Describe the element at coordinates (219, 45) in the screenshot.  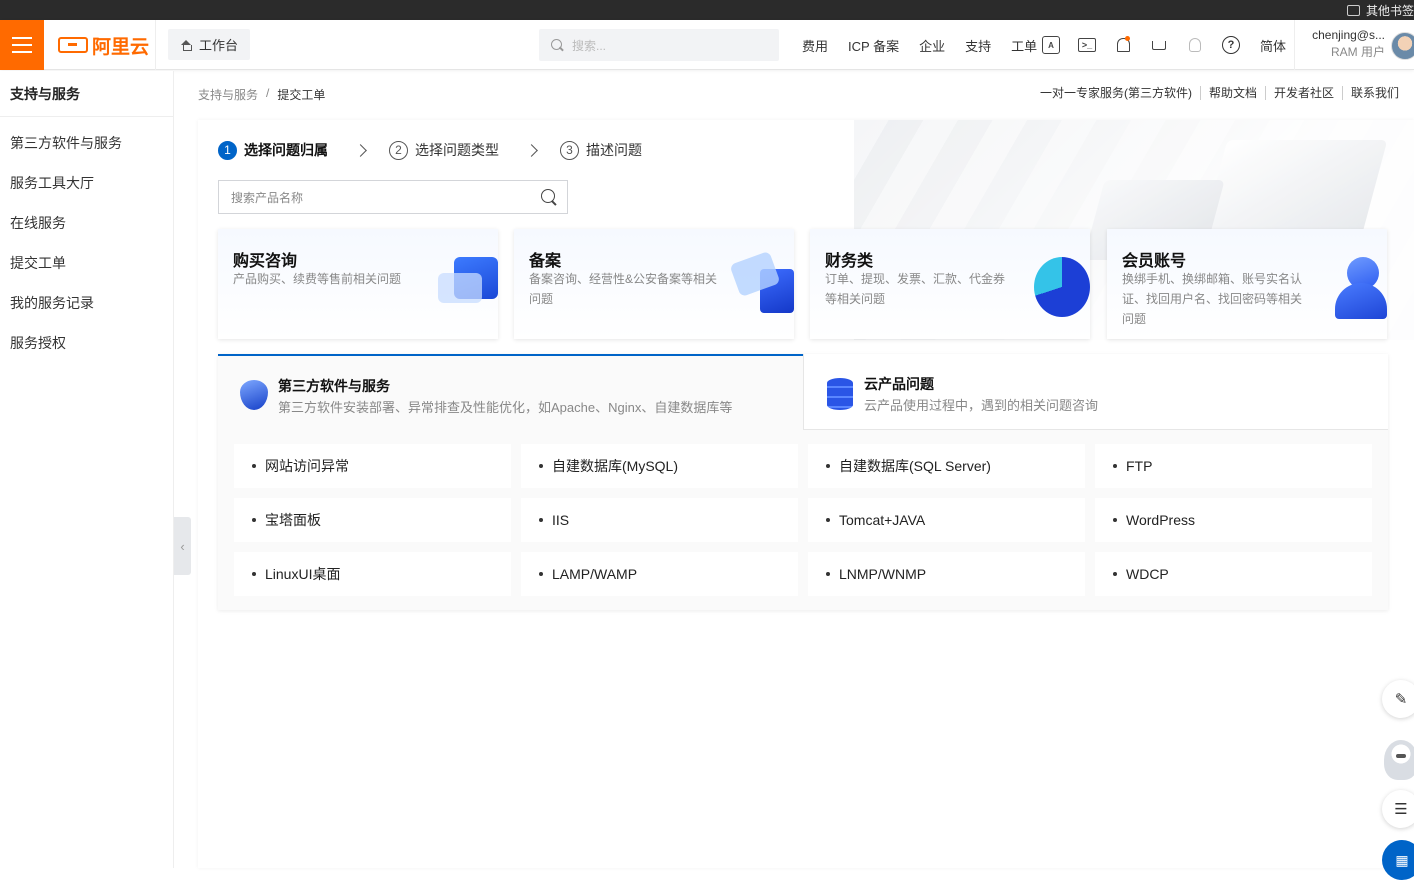
I see `workbench-label: 工作台` at that location.